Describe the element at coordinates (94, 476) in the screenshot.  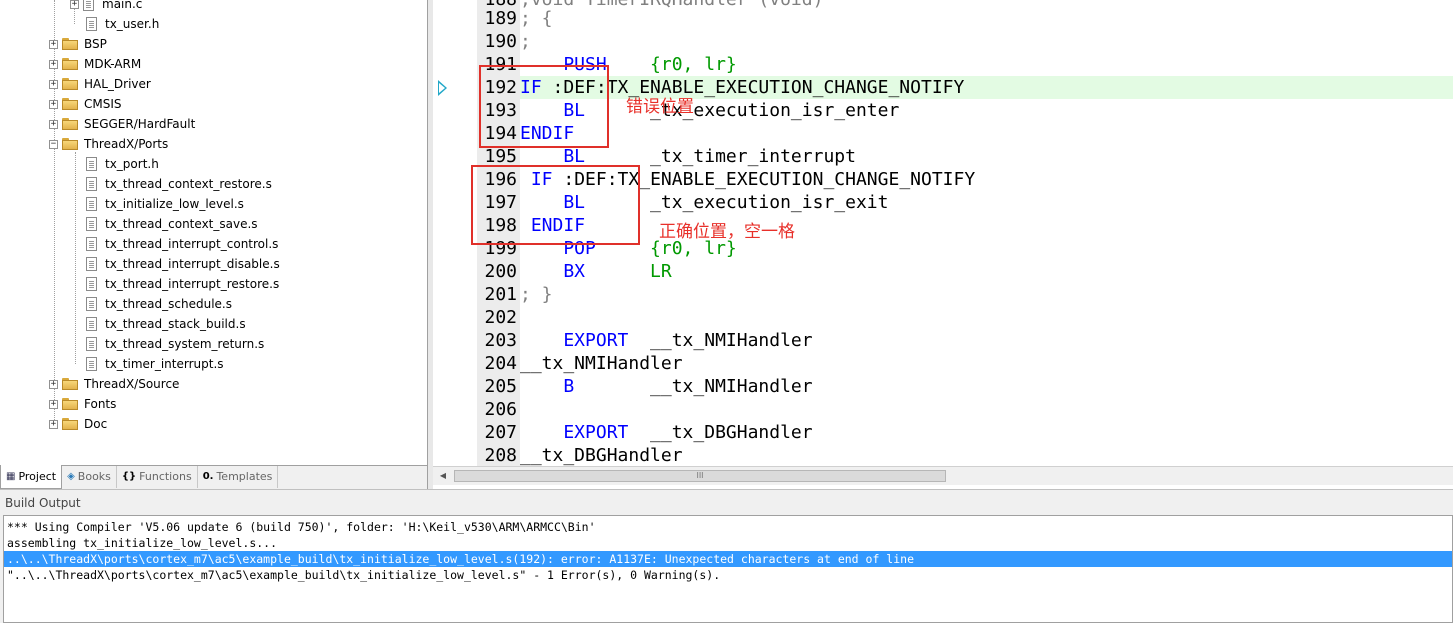
I see `tab-label: Books` at that location.